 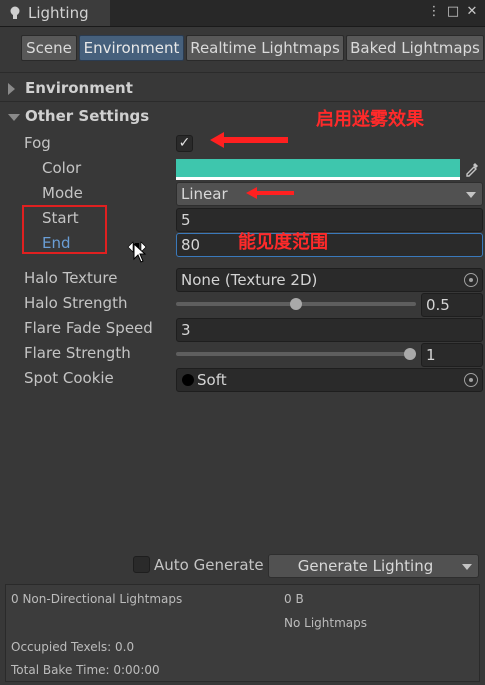 What do you see at coordinates (77, 353) in the screenshot?
I see `flare-strength-label: Flare Strength` at bounding box center [77, 353].